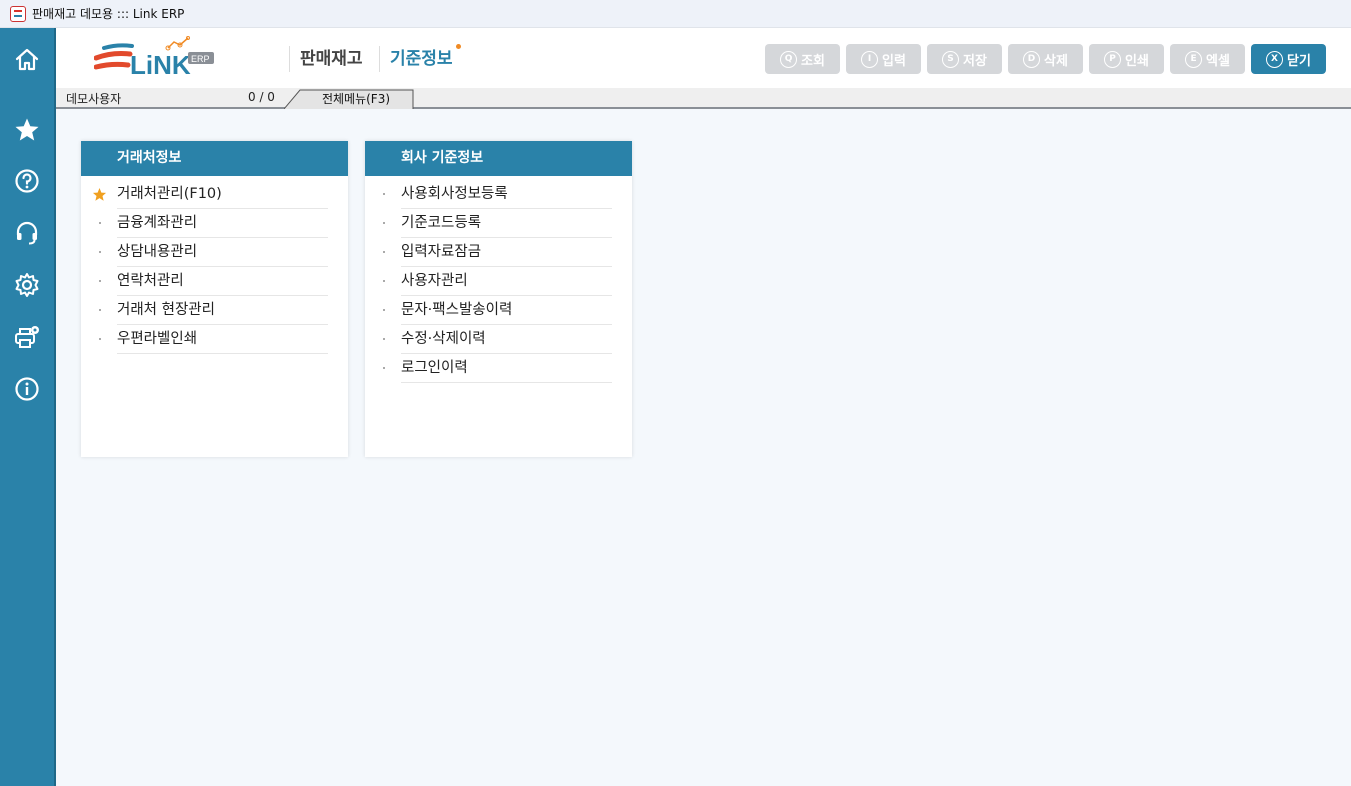 The width and height of the screenshot is (1351, 786). What do you see at coordinates (213, 281) in the screenshot?
I see `menu-item-contacts: 연락처관리` at bounding box center [213, 281].